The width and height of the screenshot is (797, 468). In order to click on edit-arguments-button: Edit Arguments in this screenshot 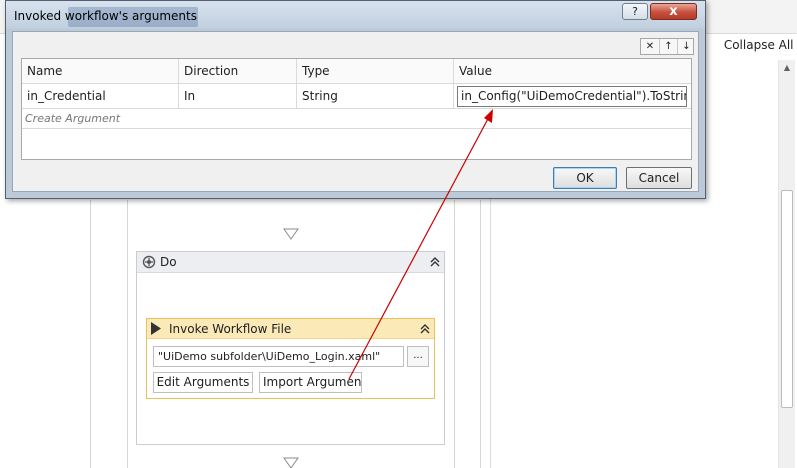, I will do `click(203, 382)`.